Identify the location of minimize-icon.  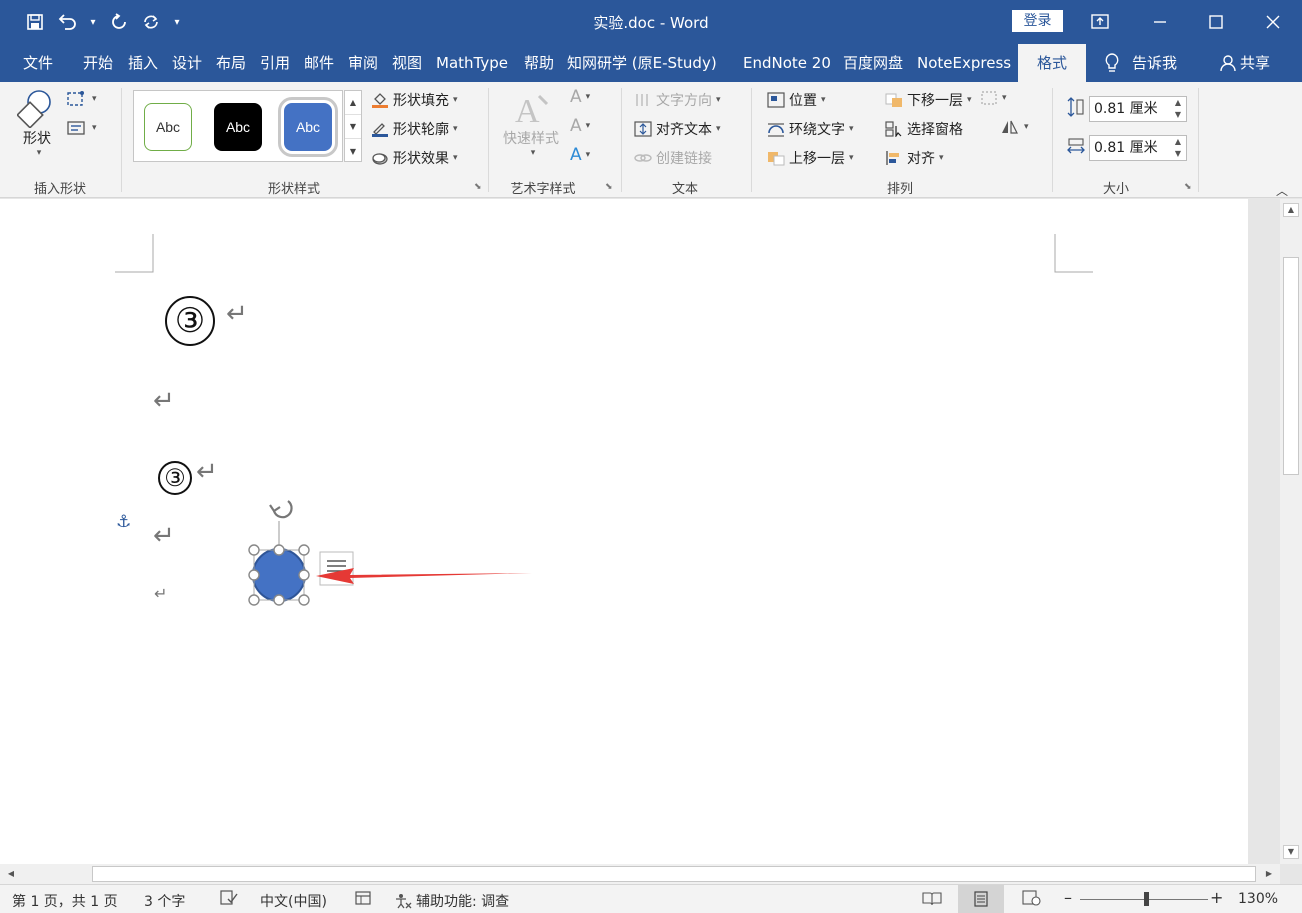
(1160, 22).